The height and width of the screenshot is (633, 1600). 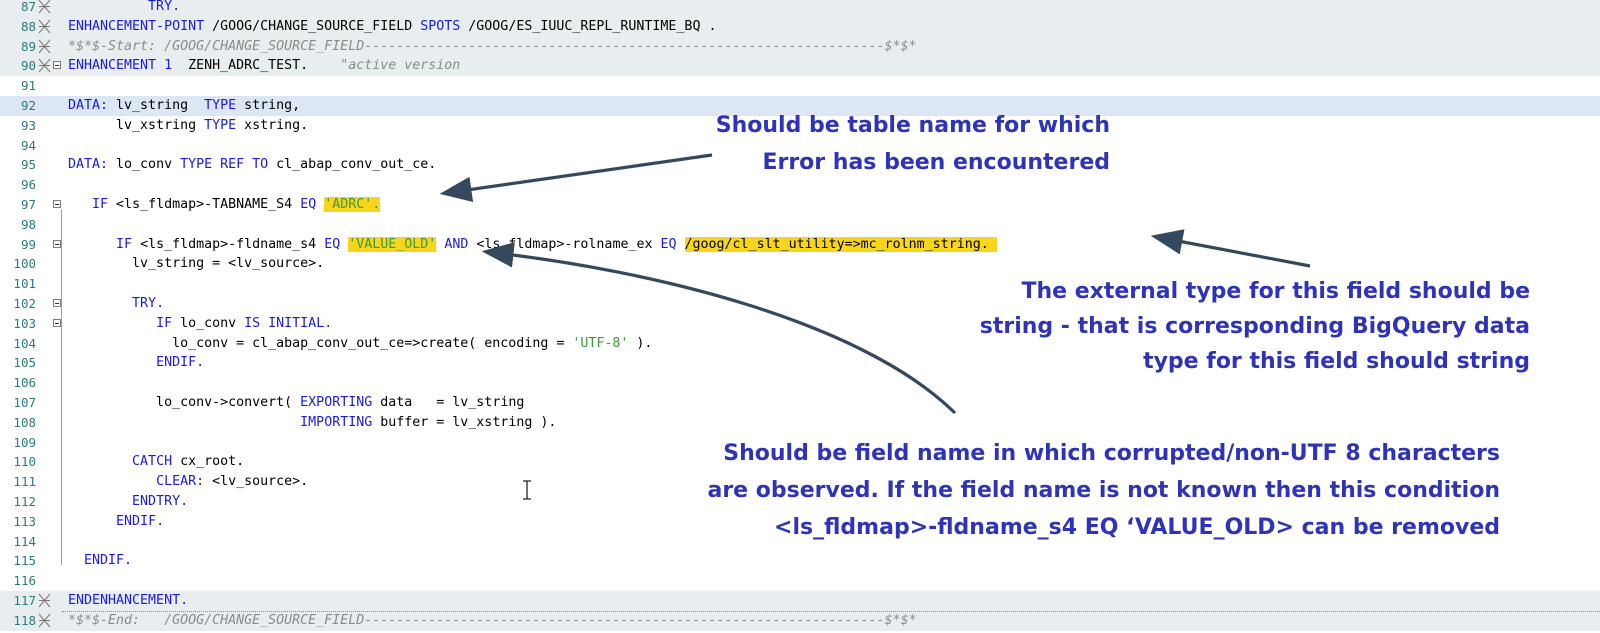 I want to click on arrow-to-fldname, so click(x=719, y=328).